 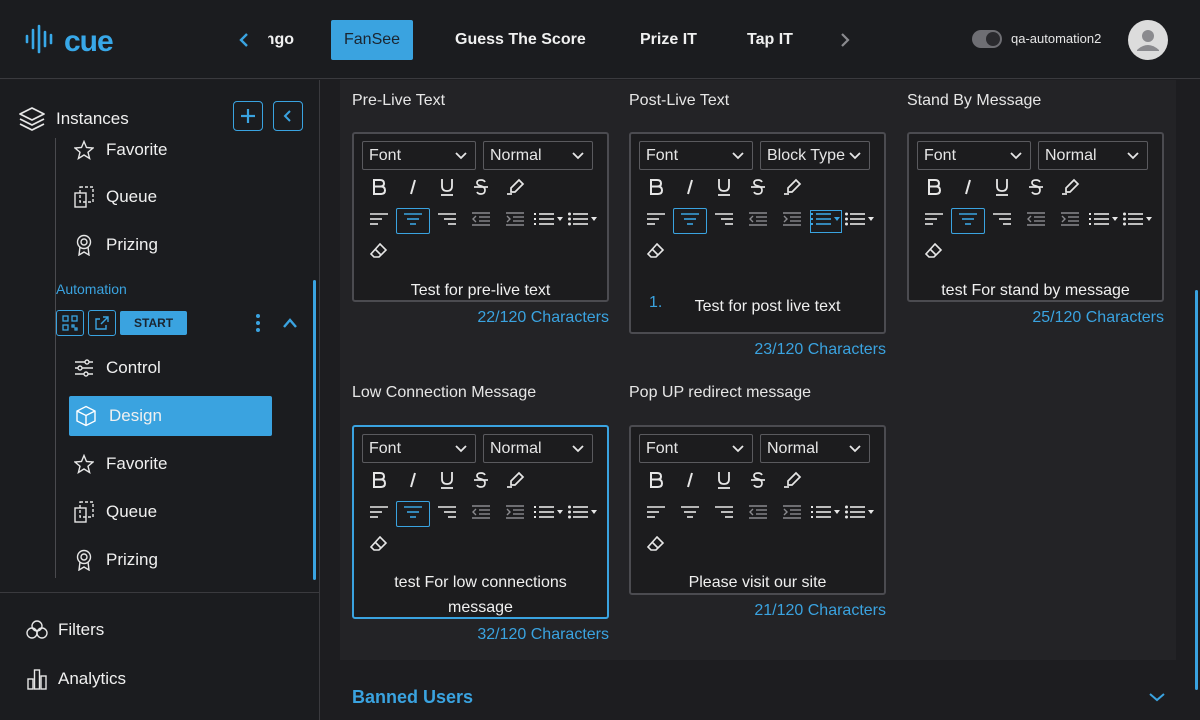 What do you see at coordinates (288, 116) in the screenshot?
I see `collapse-sidebar-button` at bounding box center [288, 116].